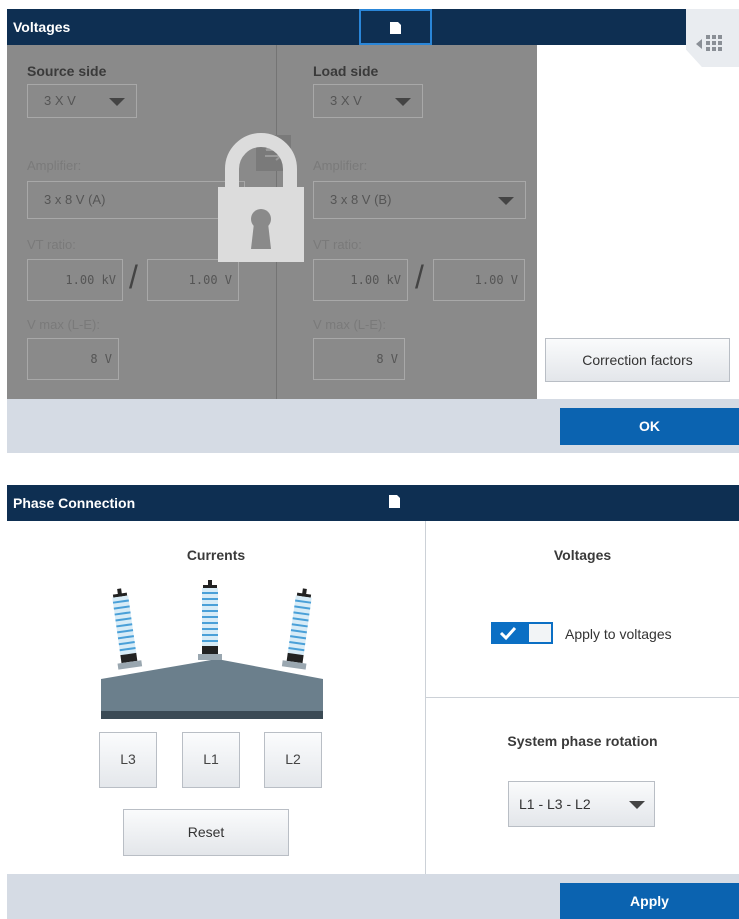 The height and width of the screenshot is (919, 739). What do you see at coordinates (340, 165) in the screenshot?
I see `load-amplifier-label: Amplifier:` at bounding box center [340, 165].